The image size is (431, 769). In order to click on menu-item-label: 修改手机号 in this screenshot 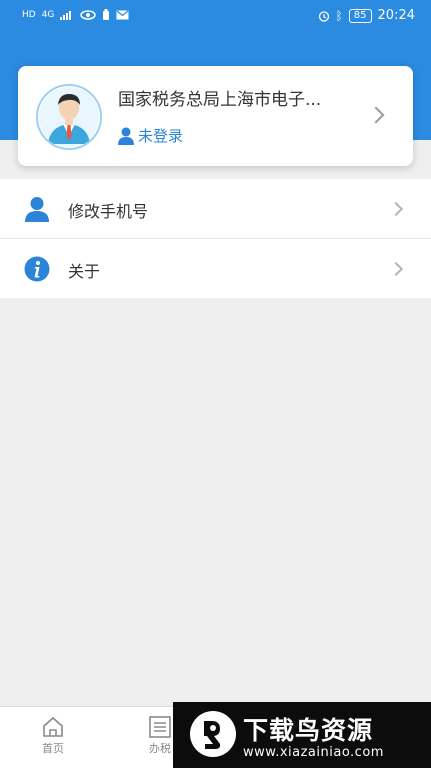, I will do `click(108, 211)`.